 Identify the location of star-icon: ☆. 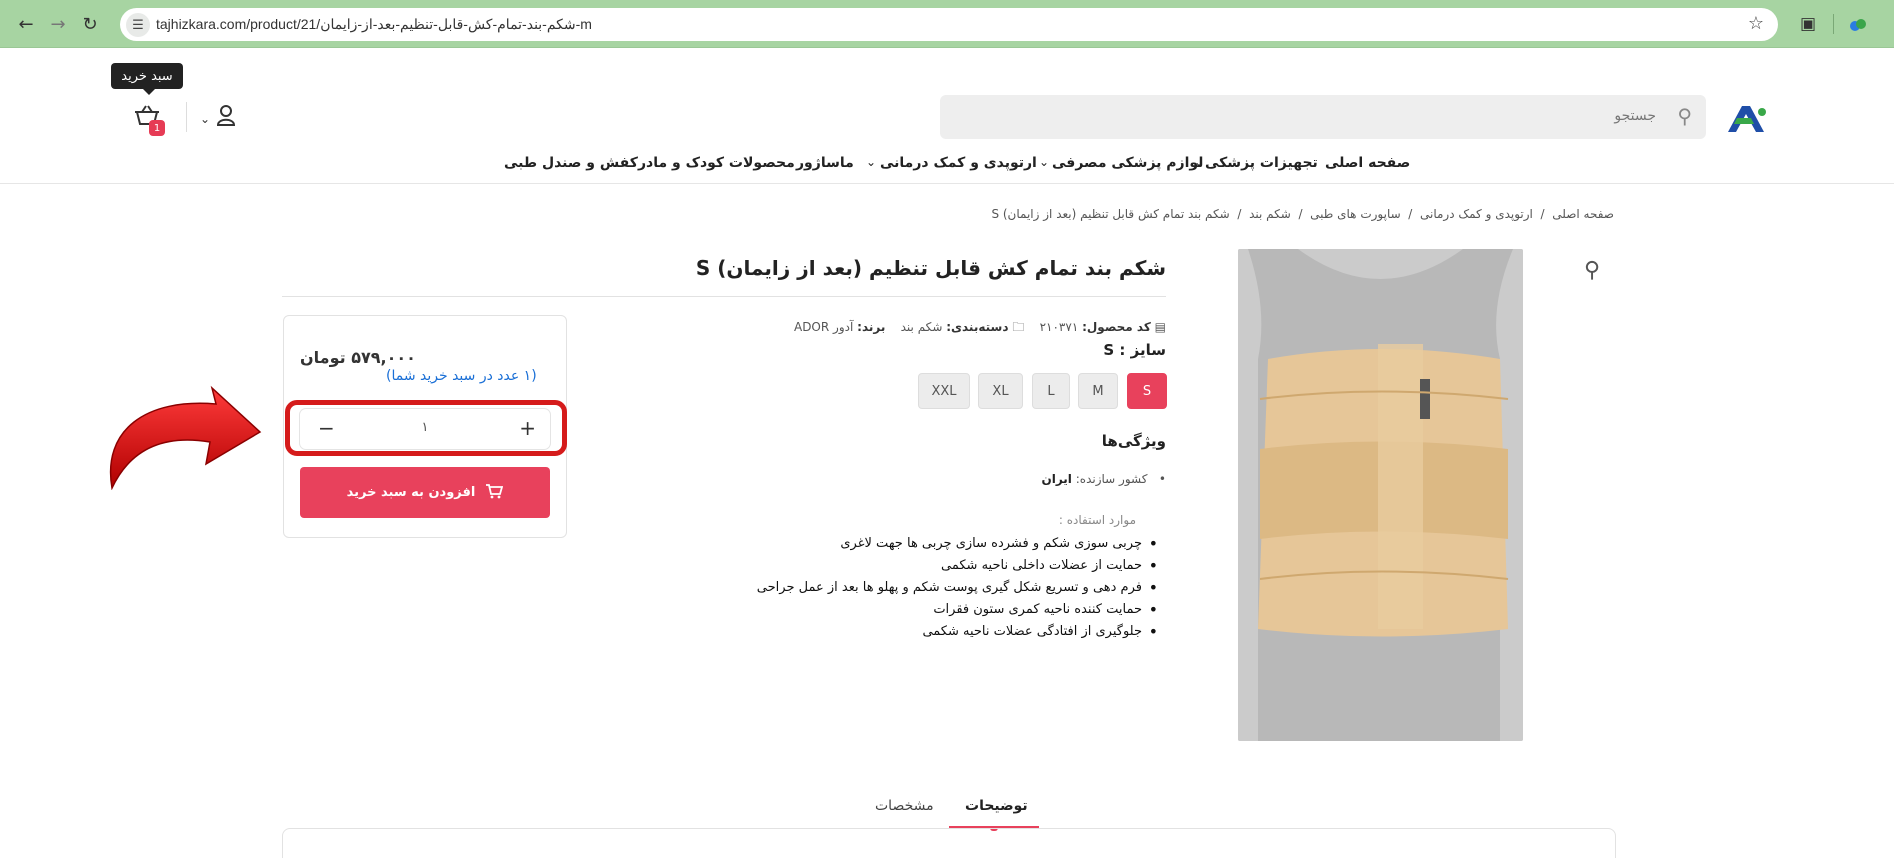
(1756, 23).